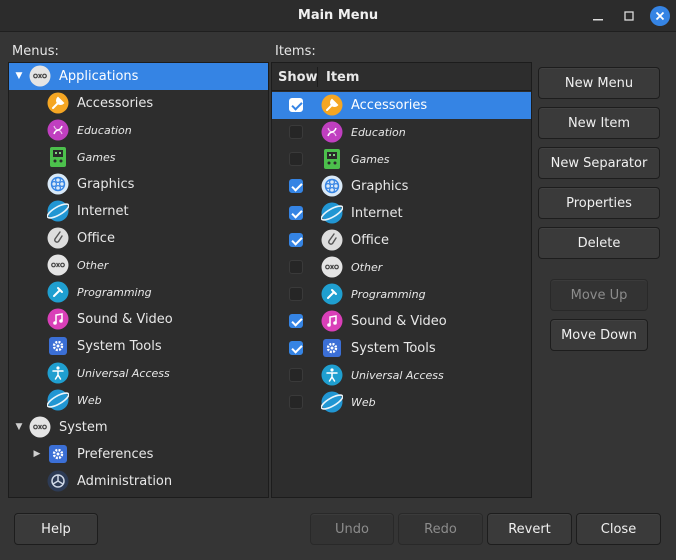 Image resolution: width=676 pixels, height=560 pixels. Describe the element at coordinates (401, 348) in the screenshot. I see `table-row: System Tools` at that location.